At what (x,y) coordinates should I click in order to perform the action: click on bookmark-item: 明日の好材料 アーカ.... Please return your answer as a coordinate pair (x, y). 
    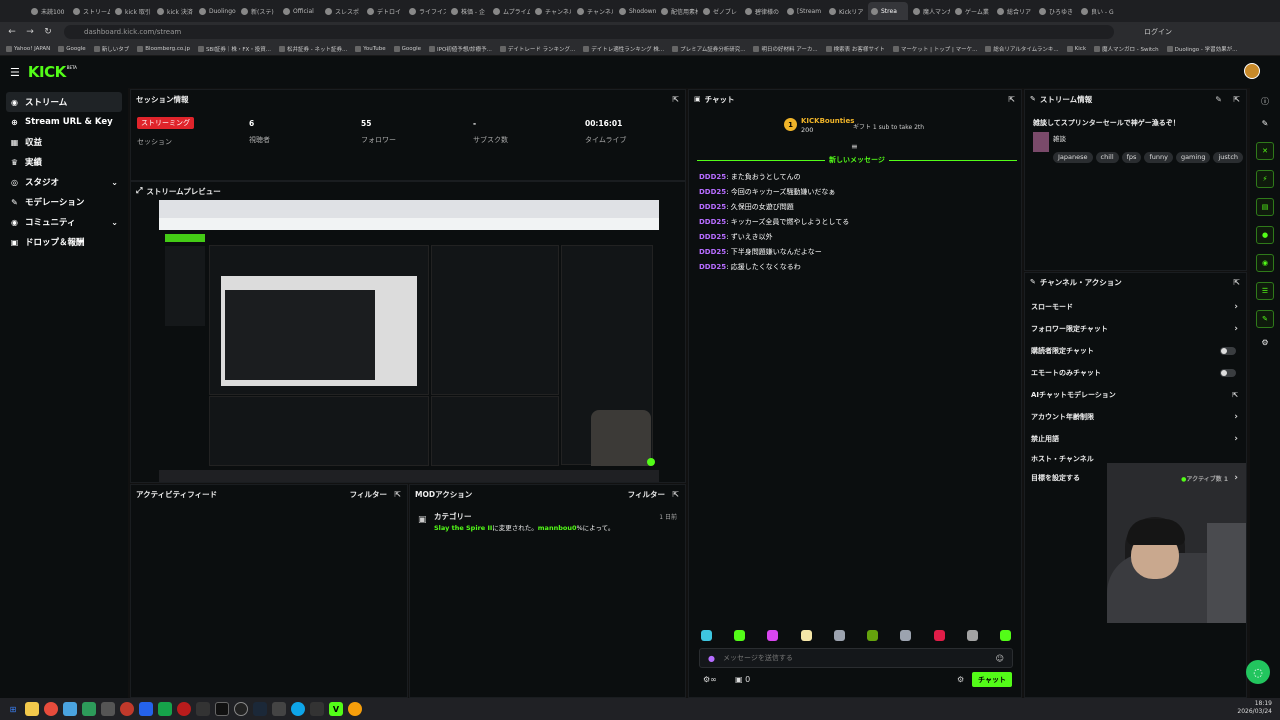
    Looking at the image, I should click on (785, 49).